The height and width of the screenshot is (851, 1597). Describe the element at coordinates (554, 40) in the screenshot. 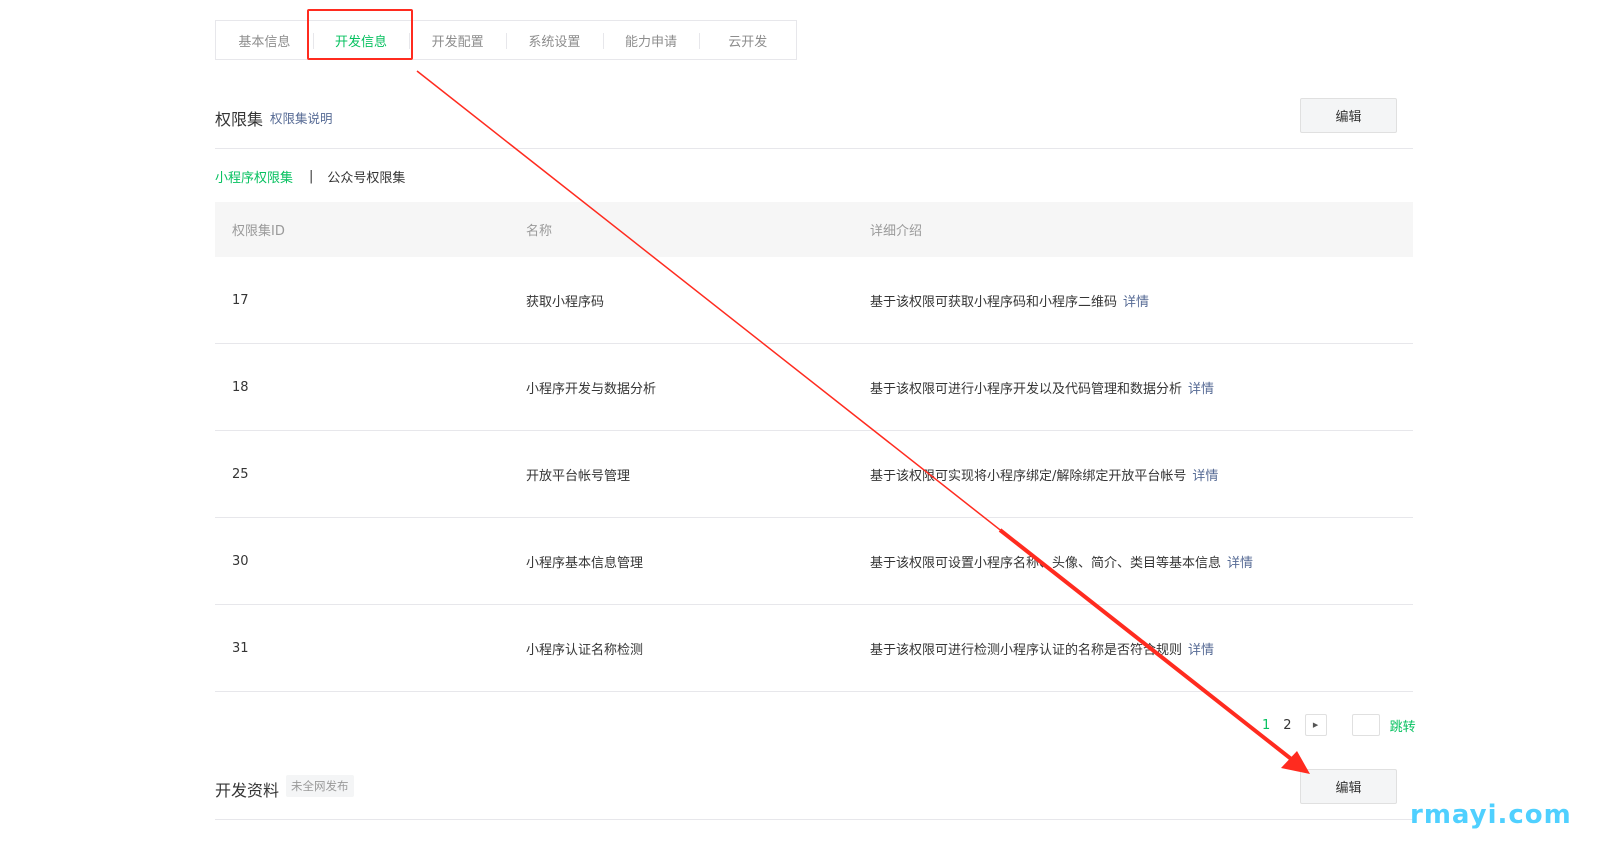

I see `tab-system-settings: 系统设置` at that location.